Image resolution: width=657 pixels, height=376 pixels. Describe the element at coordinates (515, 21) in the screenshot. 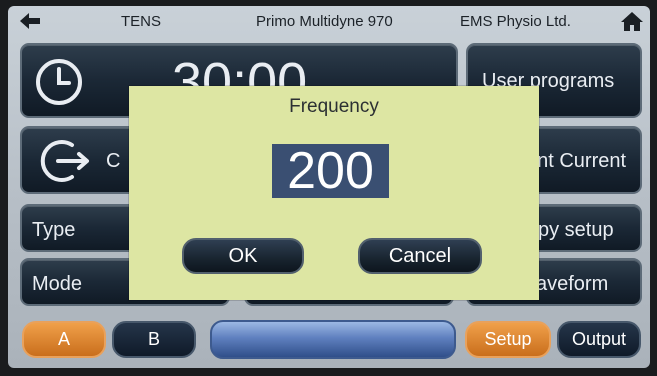

I see `company-name: EMS Physio Ltd.` at that location.